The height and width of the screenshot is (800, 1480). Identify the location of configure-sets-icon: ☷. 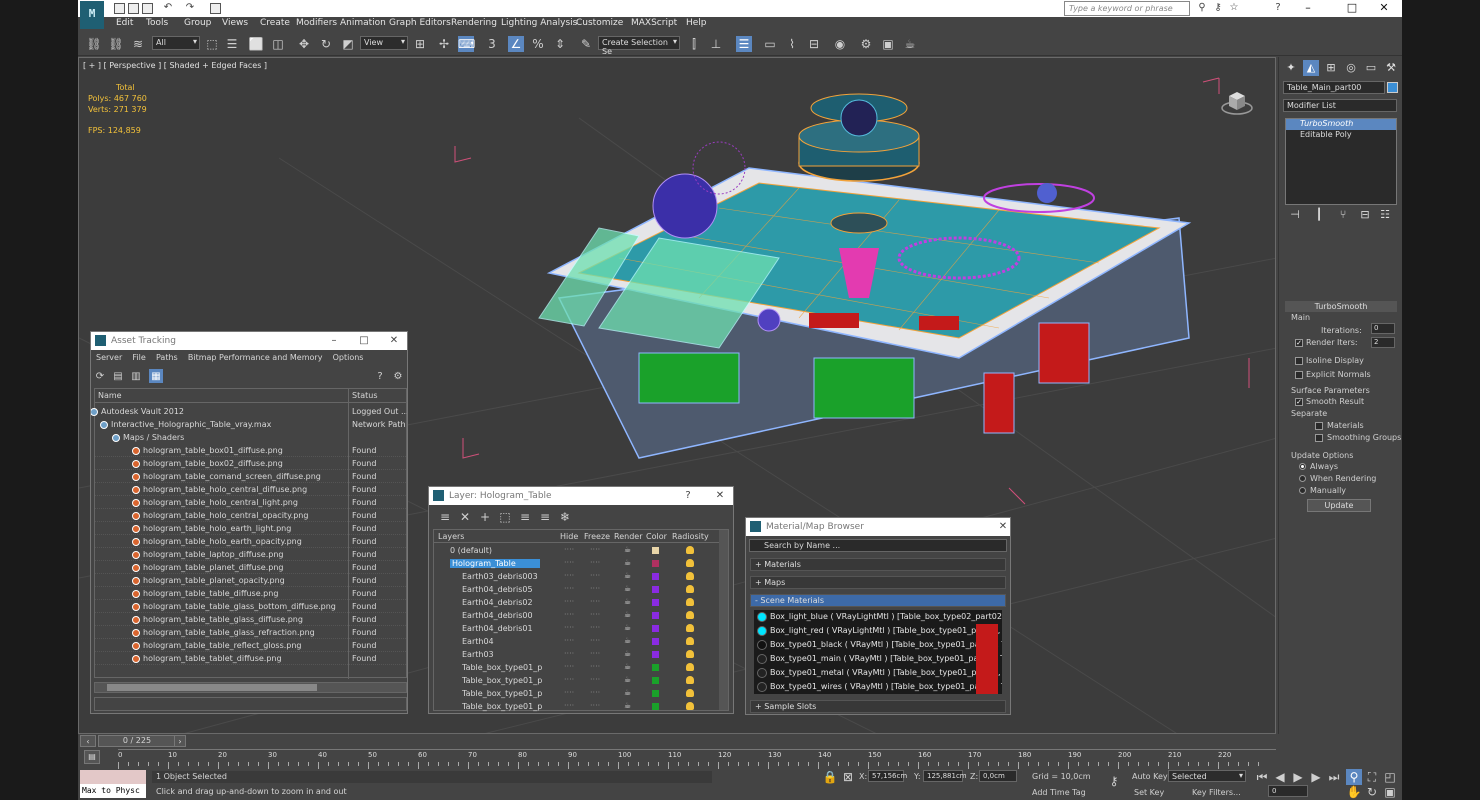
(1385, 215).